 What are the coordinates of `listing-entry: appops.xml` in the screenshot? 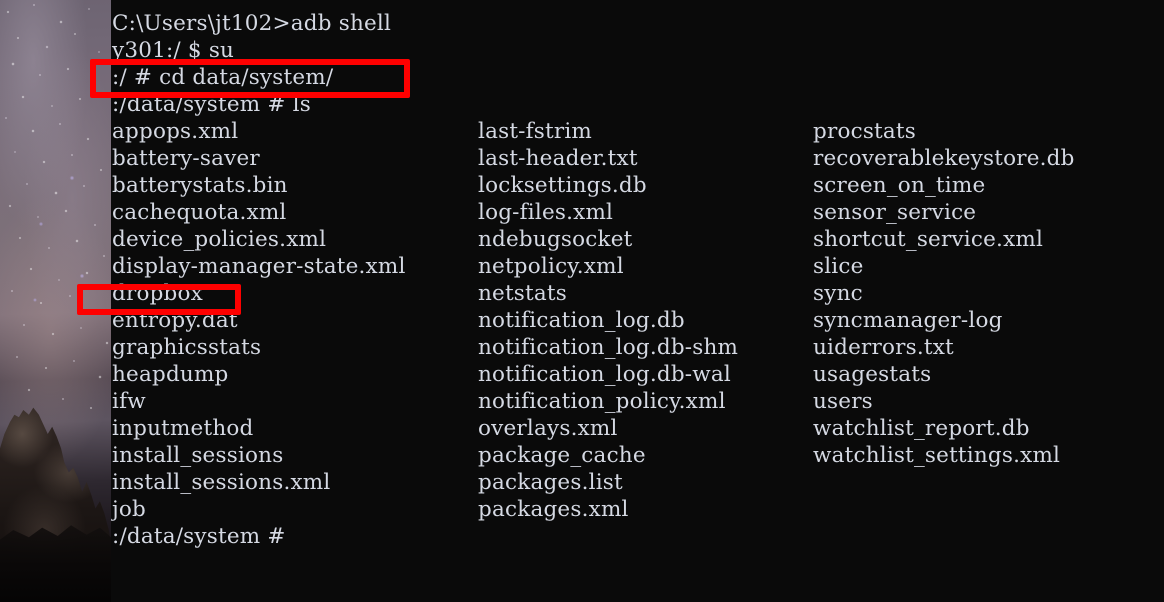 It's located at (175, 131).